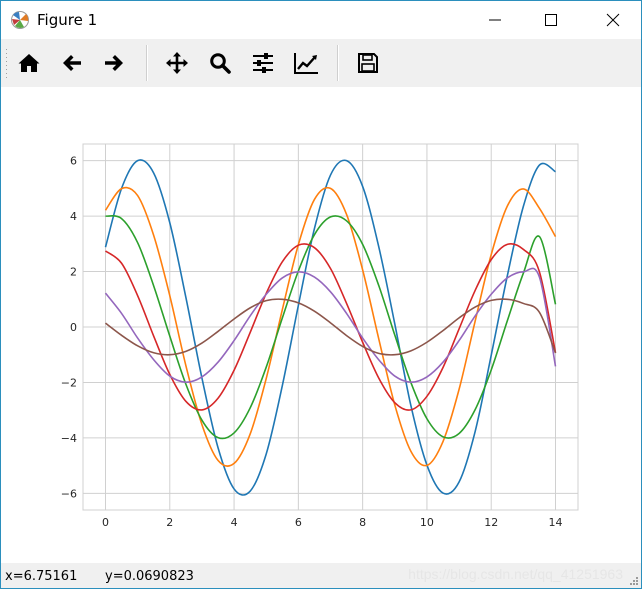 The image size is (642, 589). What do you see at coordinates (634, 581) in the screenshot?
I see `resize-grip-icon` at bounding box center [634, 581].